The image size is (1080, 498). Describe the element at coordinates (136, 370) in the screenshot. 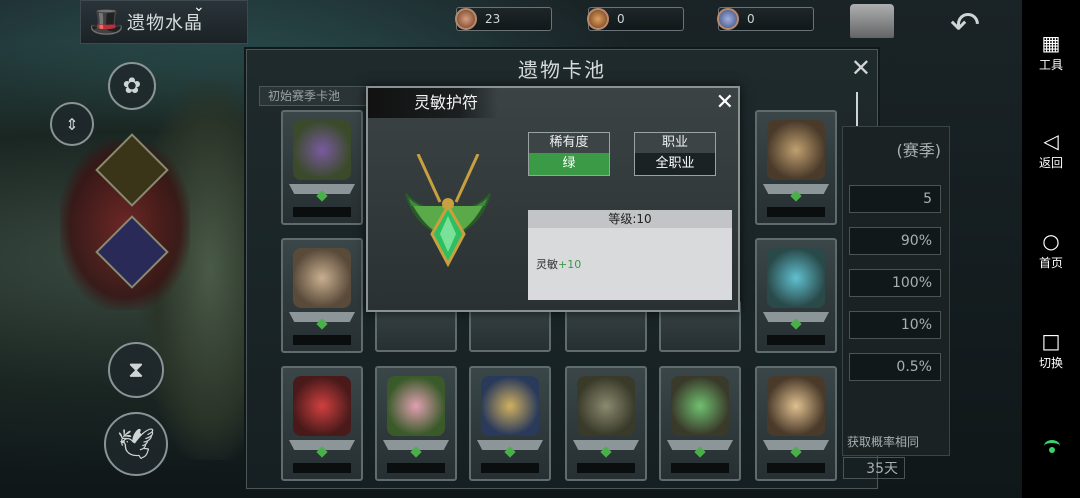

I see `hourglass-icon: ⧗` at that location.